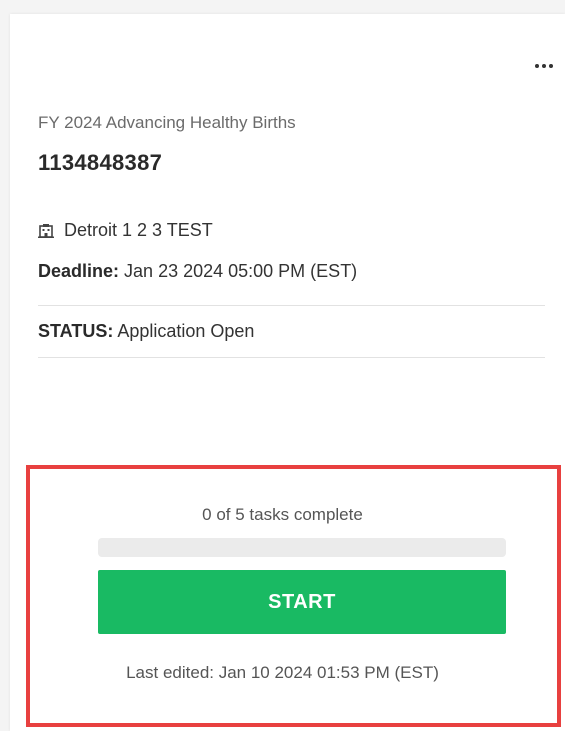  I want to click on status-value: Application Open, so click(186, 331).